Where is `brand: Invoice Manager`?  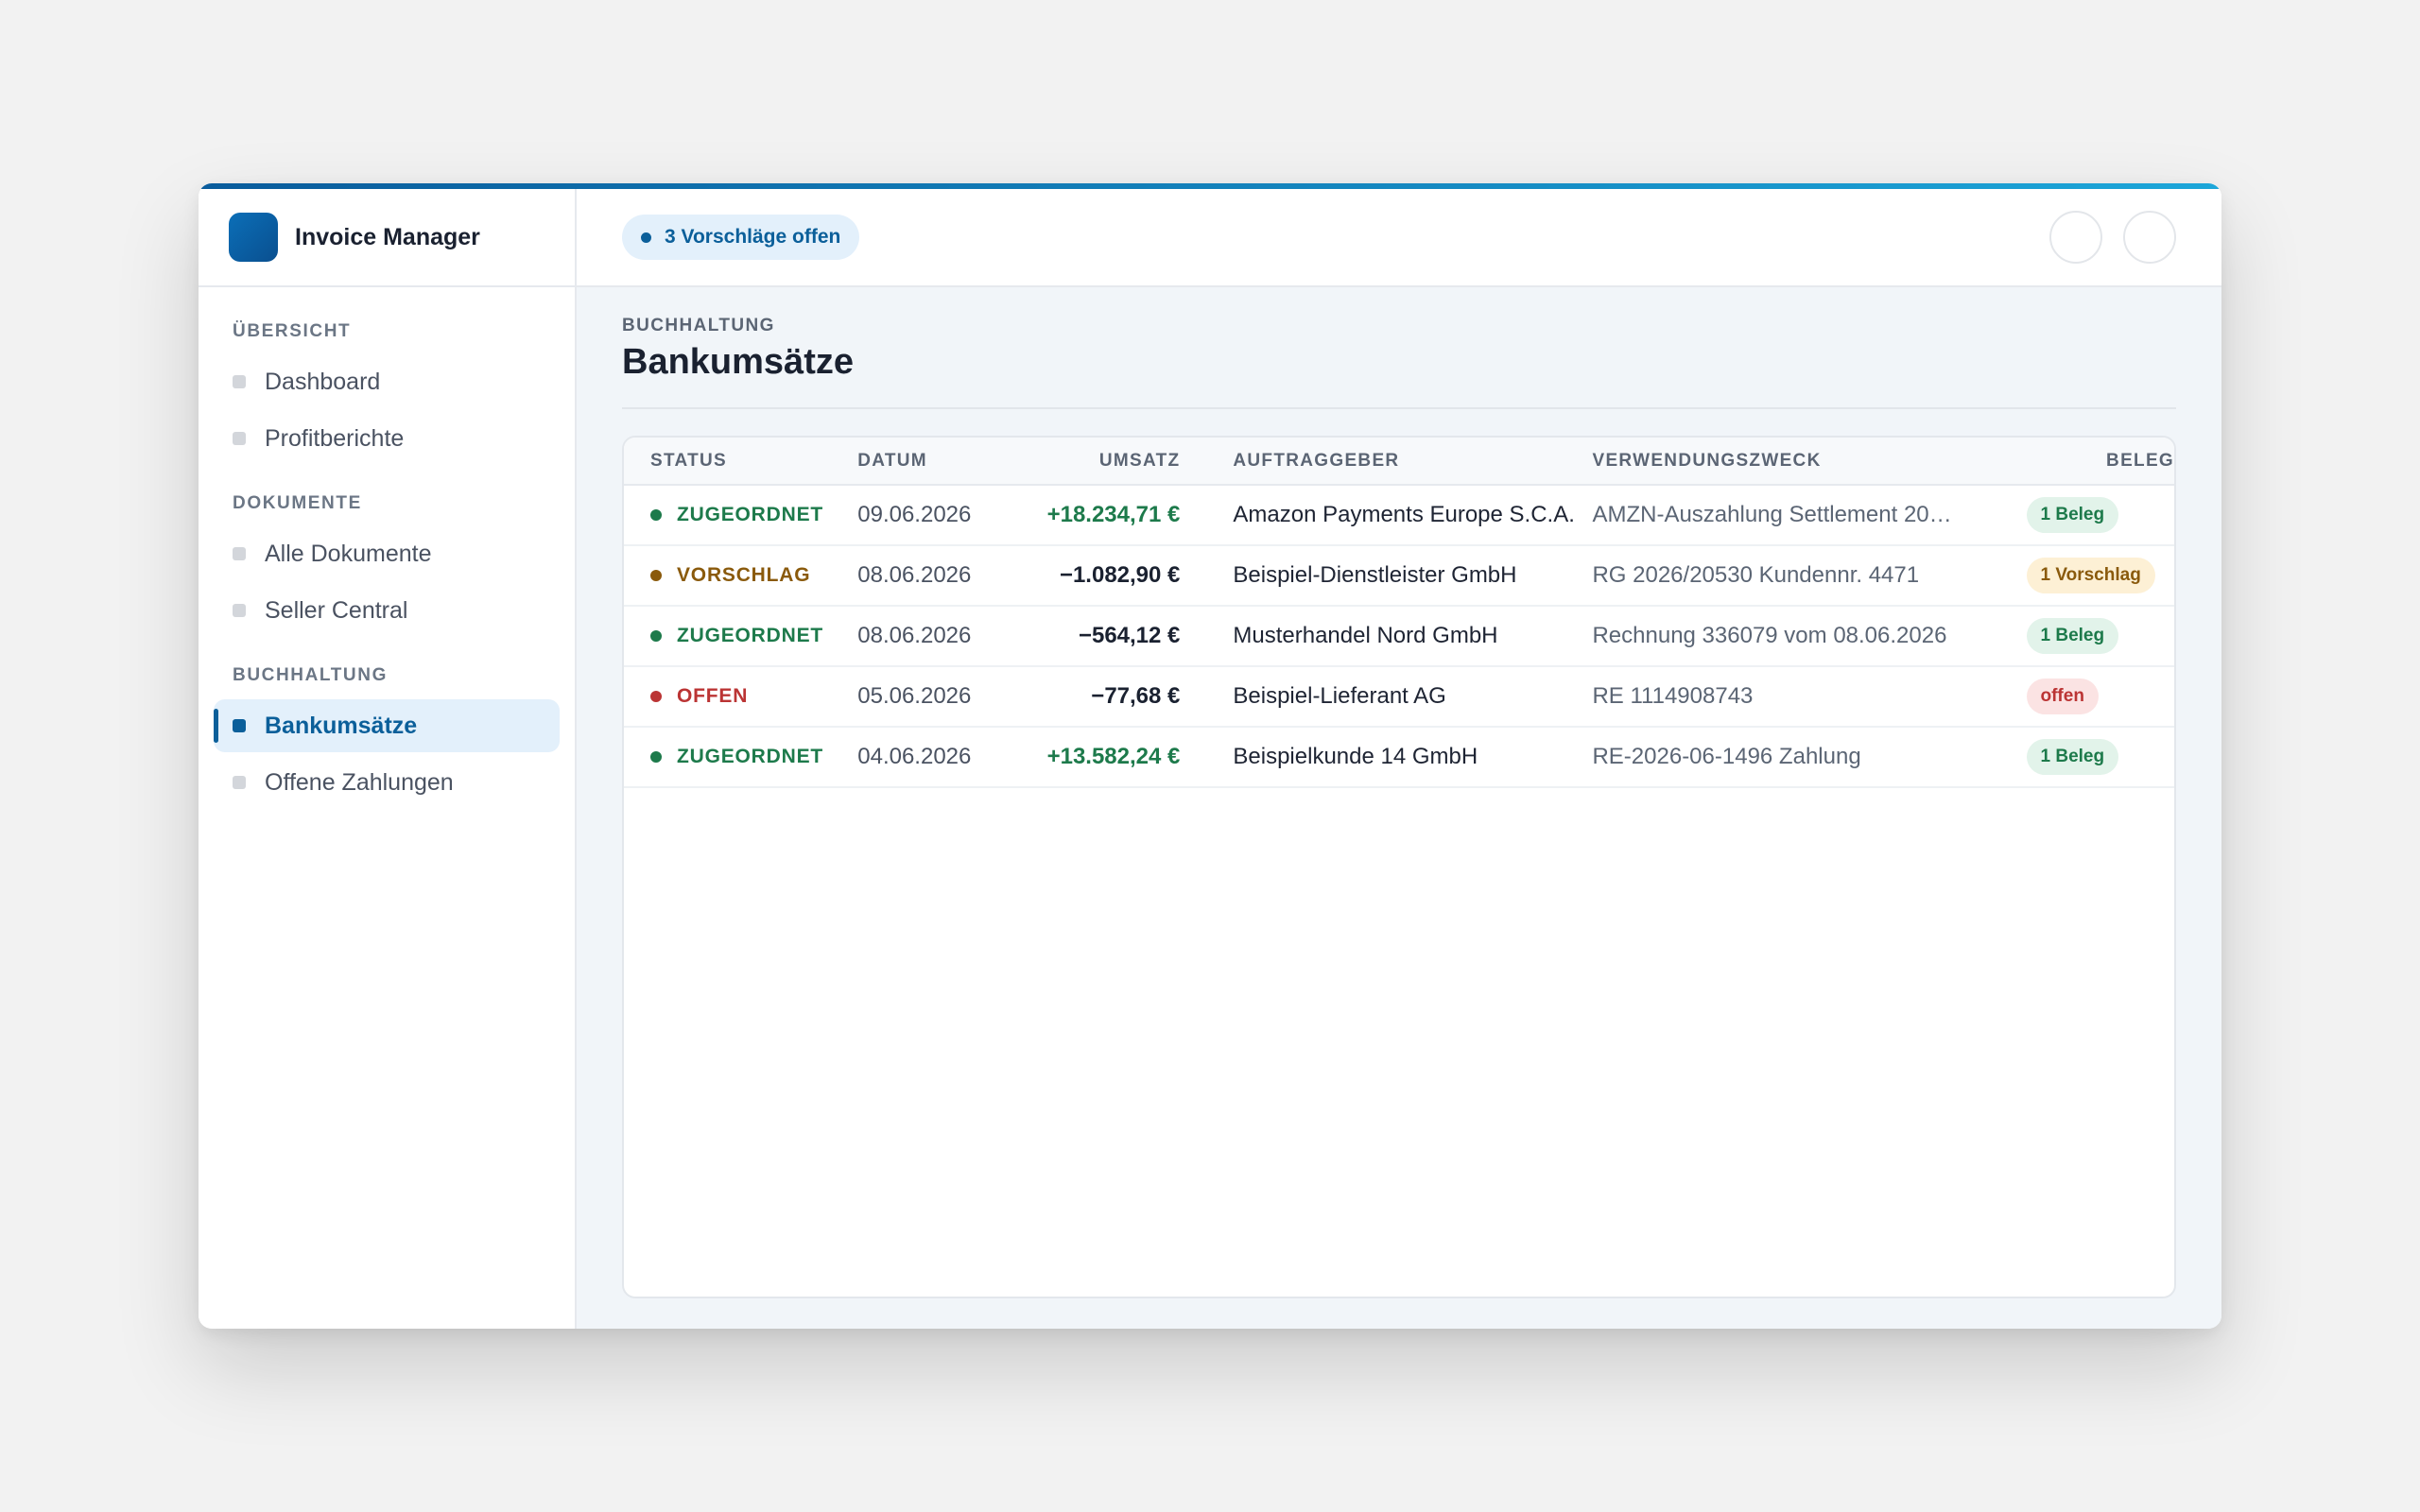 brand: Invoice Manager is located at coordinates (387, 235).